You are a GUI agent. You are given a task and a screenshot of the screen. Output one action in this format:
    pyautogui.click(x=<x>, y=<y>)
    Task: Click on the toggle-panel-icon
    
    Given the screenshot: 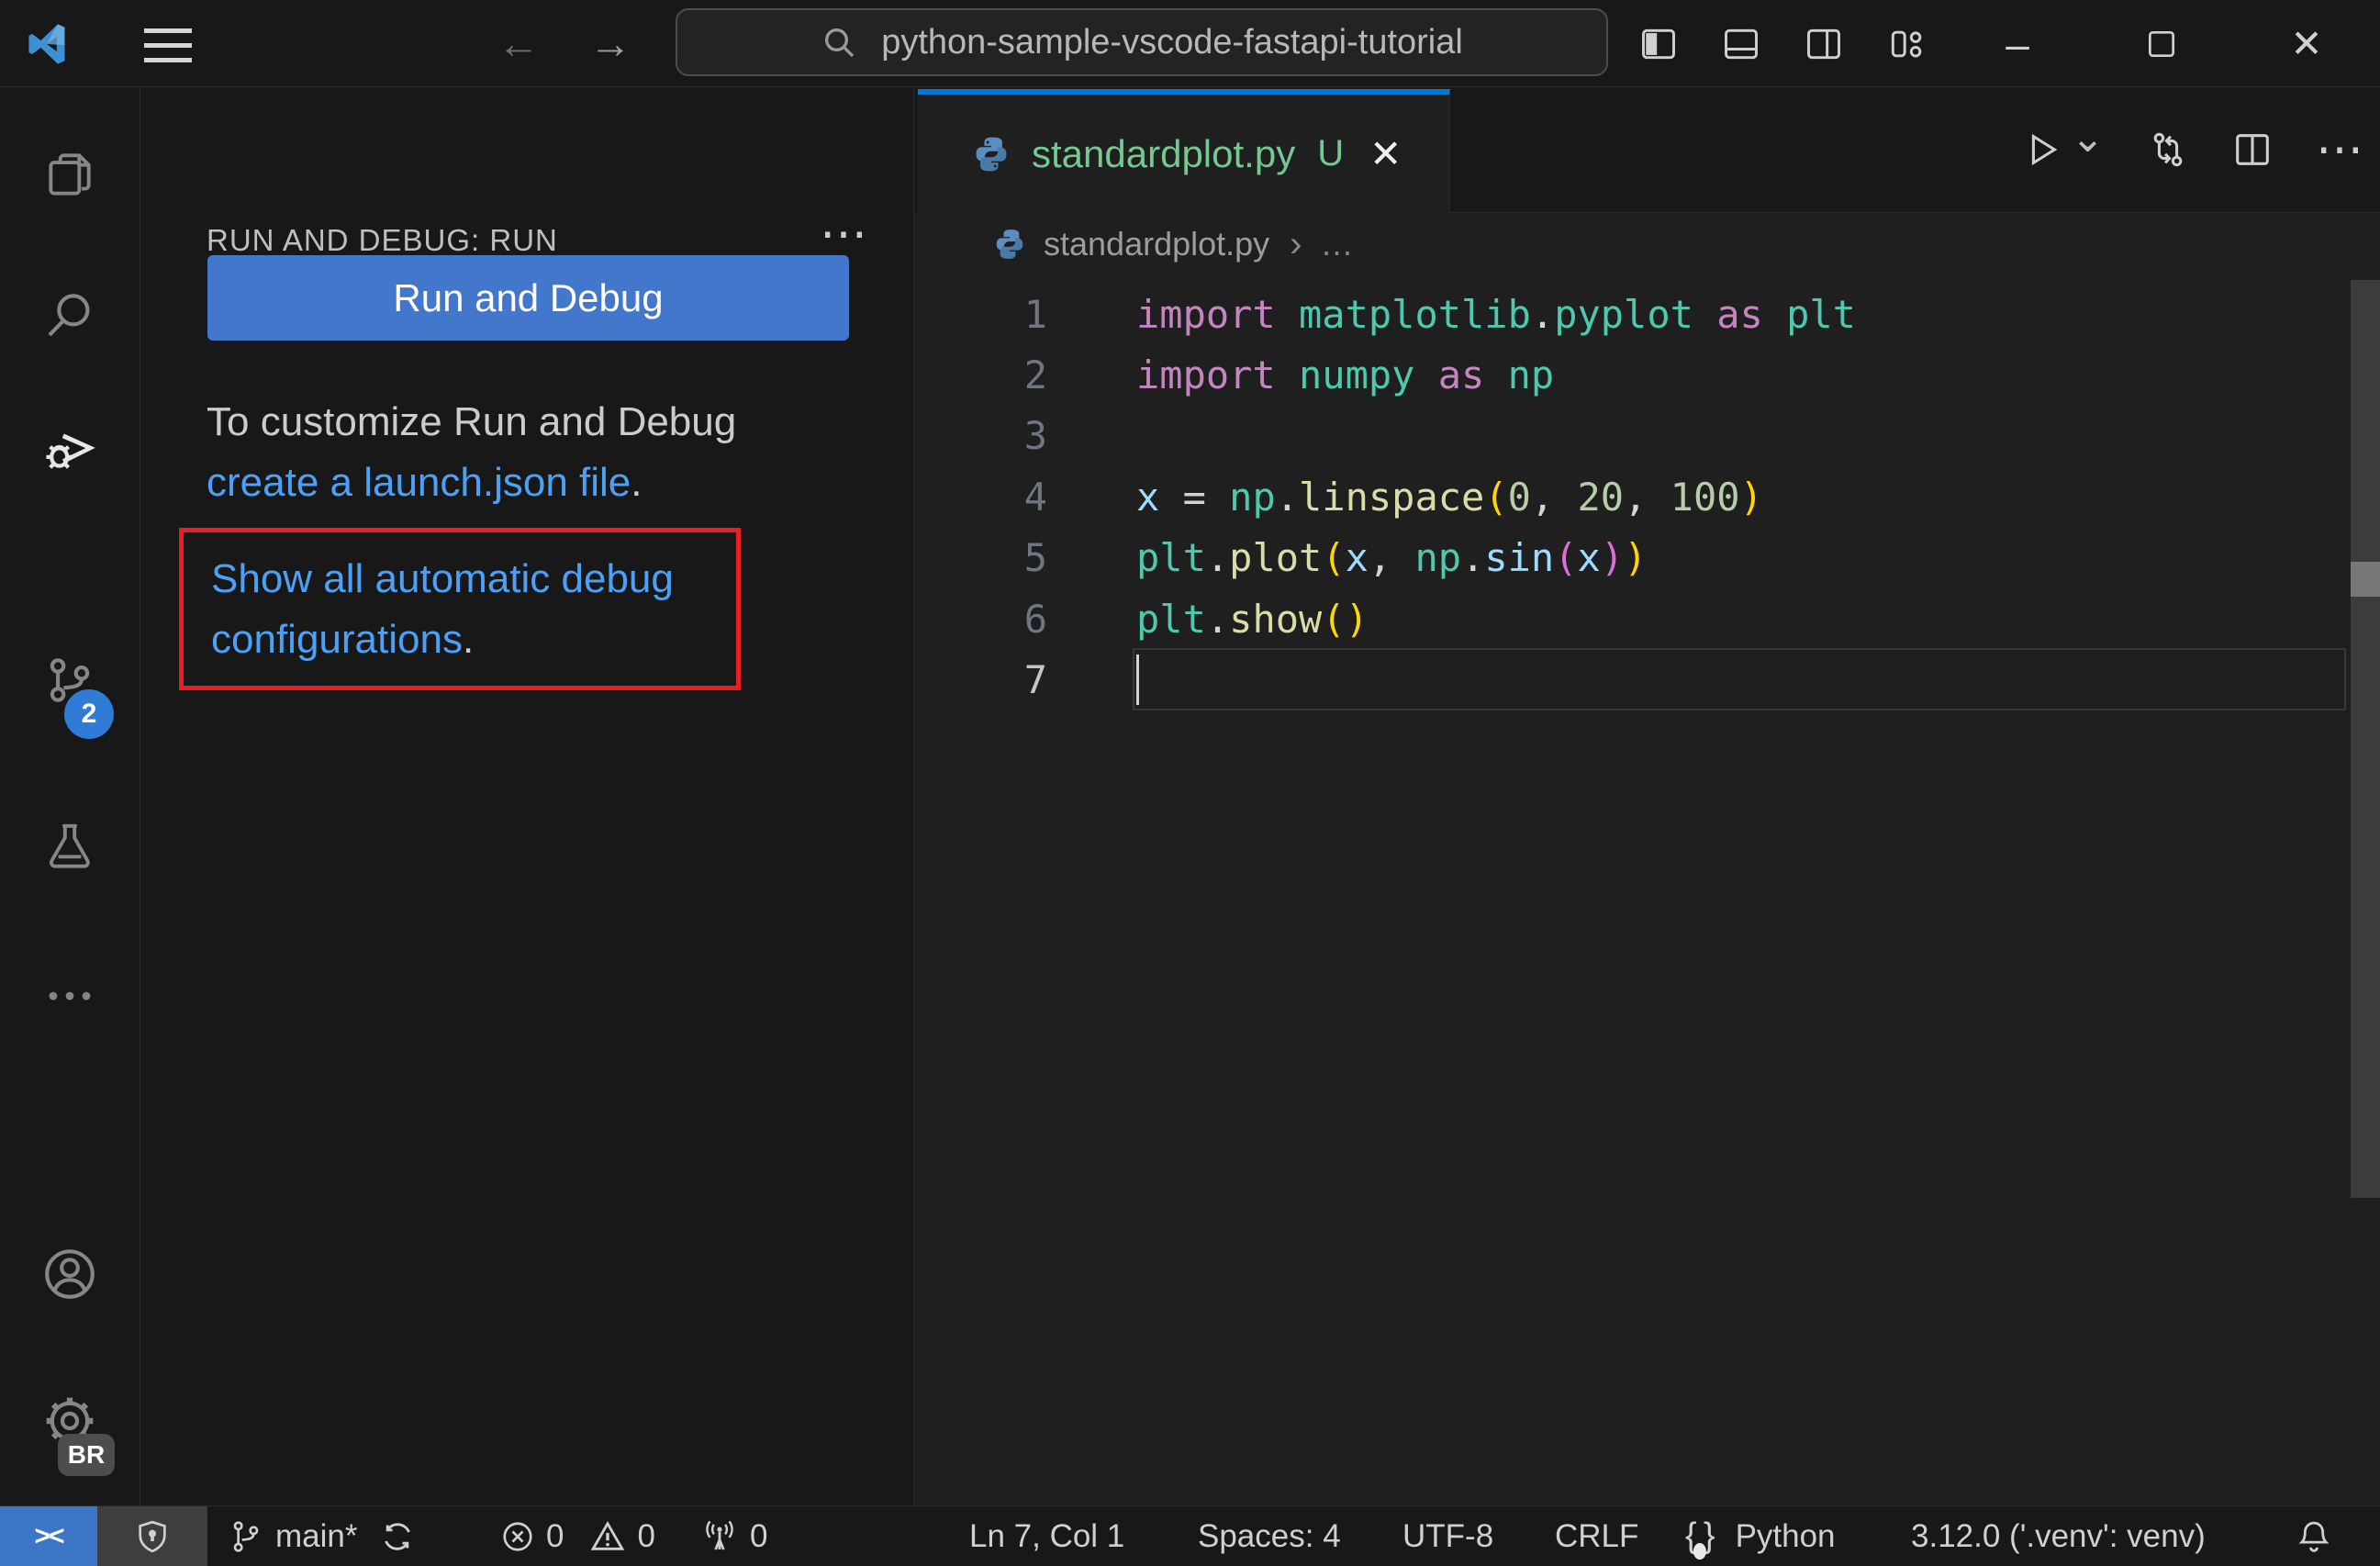 What is the action you would take?
    pyautogui.click(x=1741, y=44)
    